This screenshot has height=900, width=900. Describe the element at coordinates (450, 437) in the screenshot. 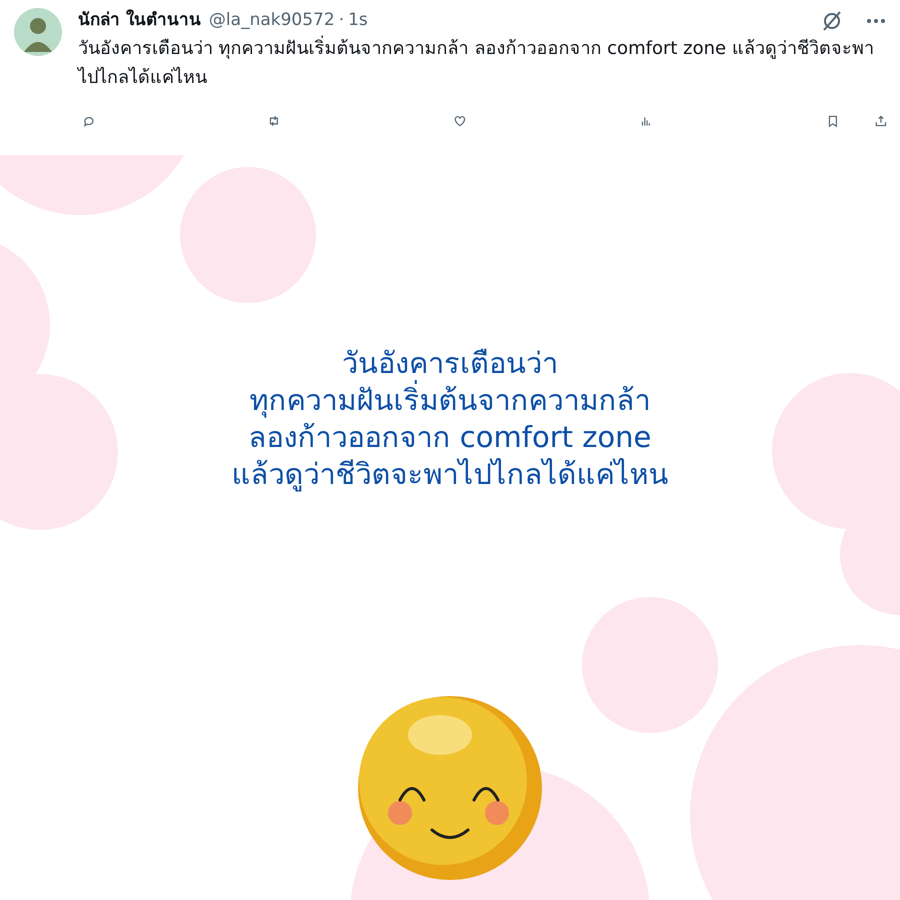

I see `image-caption-line: ลองก้าวออกจาก comfort zone` at that location.